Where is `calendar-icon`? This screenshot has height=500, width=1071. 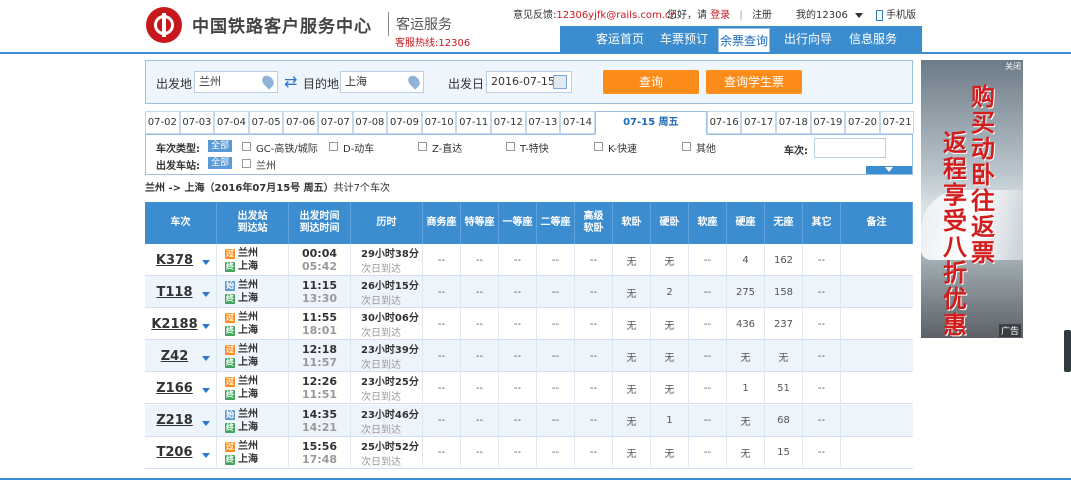 calendar-icon is located at coordinates (560, 82).